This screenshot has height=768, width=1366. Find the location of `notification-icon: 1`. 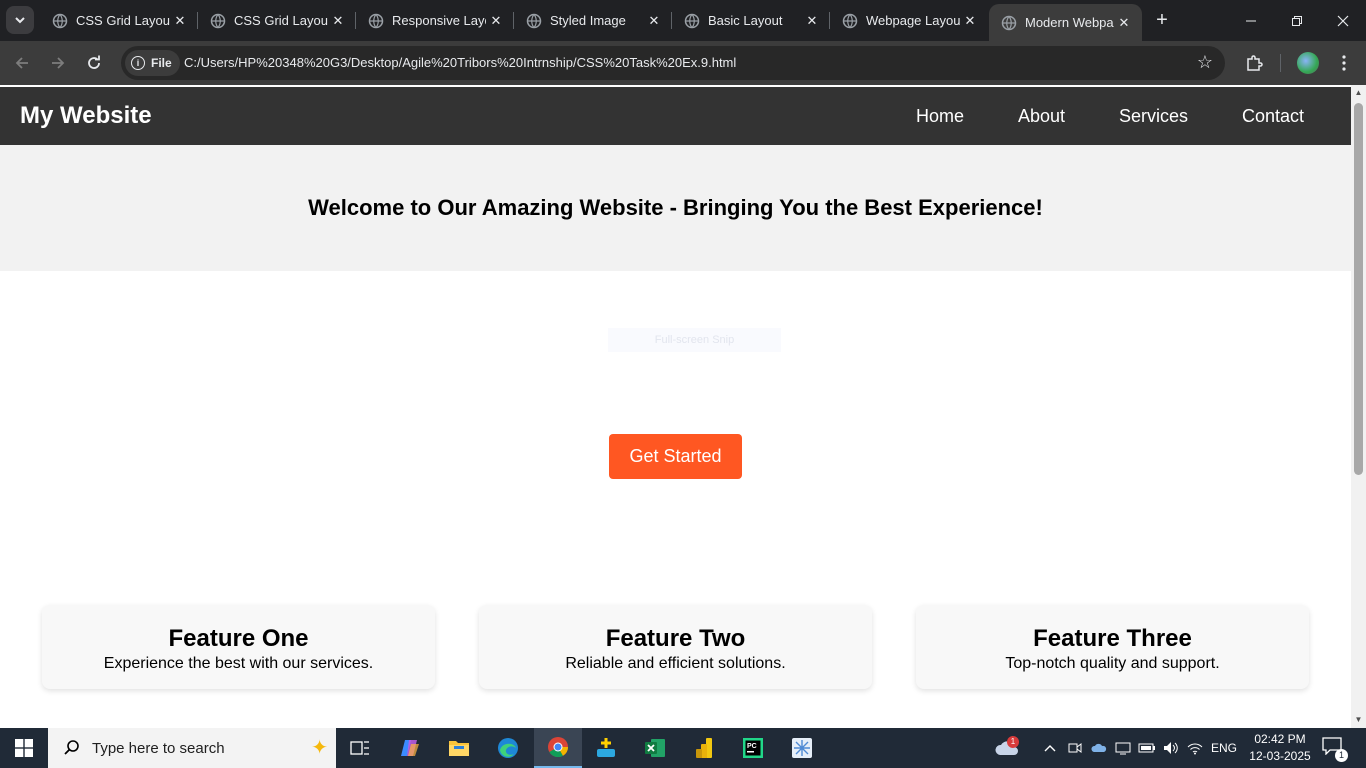

notification-icon: 1 is located at coordinates (1335, 749).